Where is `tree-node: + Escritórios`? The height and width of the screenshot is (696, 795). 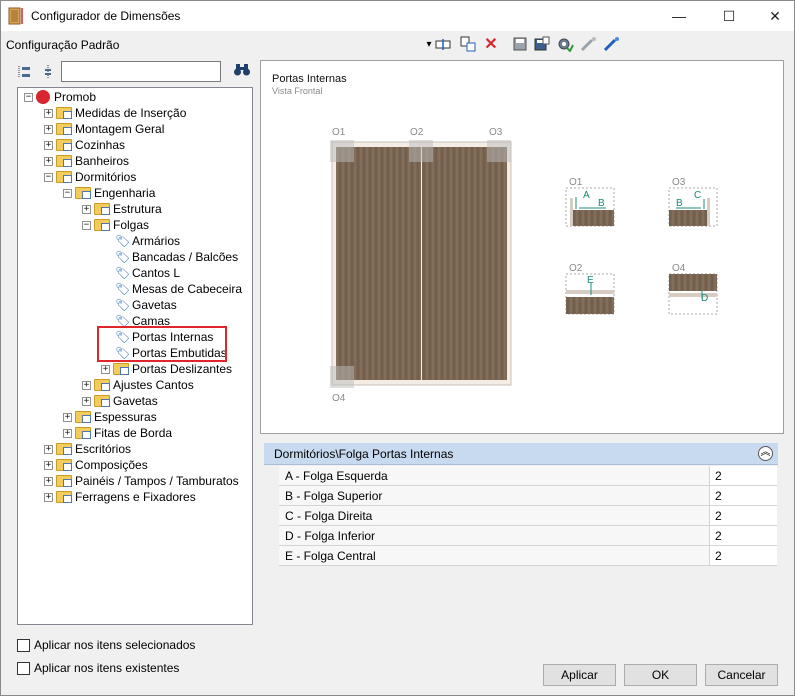
tree-node: + Escritórios is located at coordinates (87, 449).